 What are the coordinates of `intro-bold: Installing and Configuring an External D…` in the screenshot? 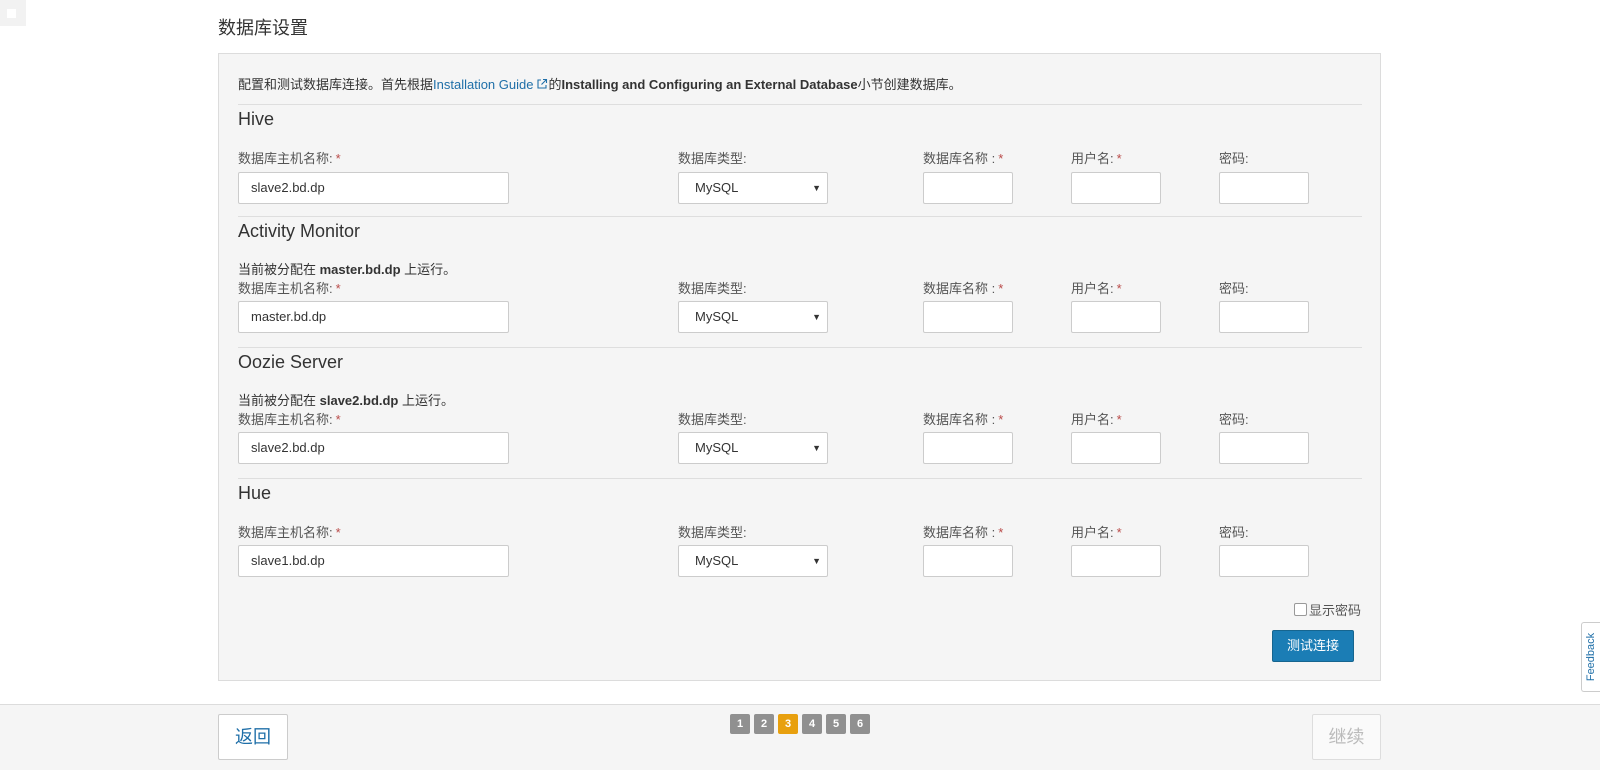 It's located at (709, 84).